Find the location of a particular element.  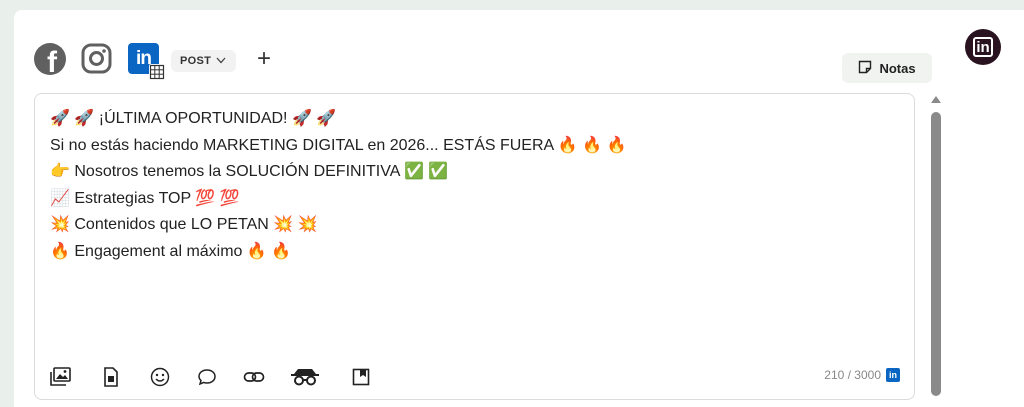

post-line: 📈 Estrategias TOP 💯 💯 is located at coordinates (145, 198).